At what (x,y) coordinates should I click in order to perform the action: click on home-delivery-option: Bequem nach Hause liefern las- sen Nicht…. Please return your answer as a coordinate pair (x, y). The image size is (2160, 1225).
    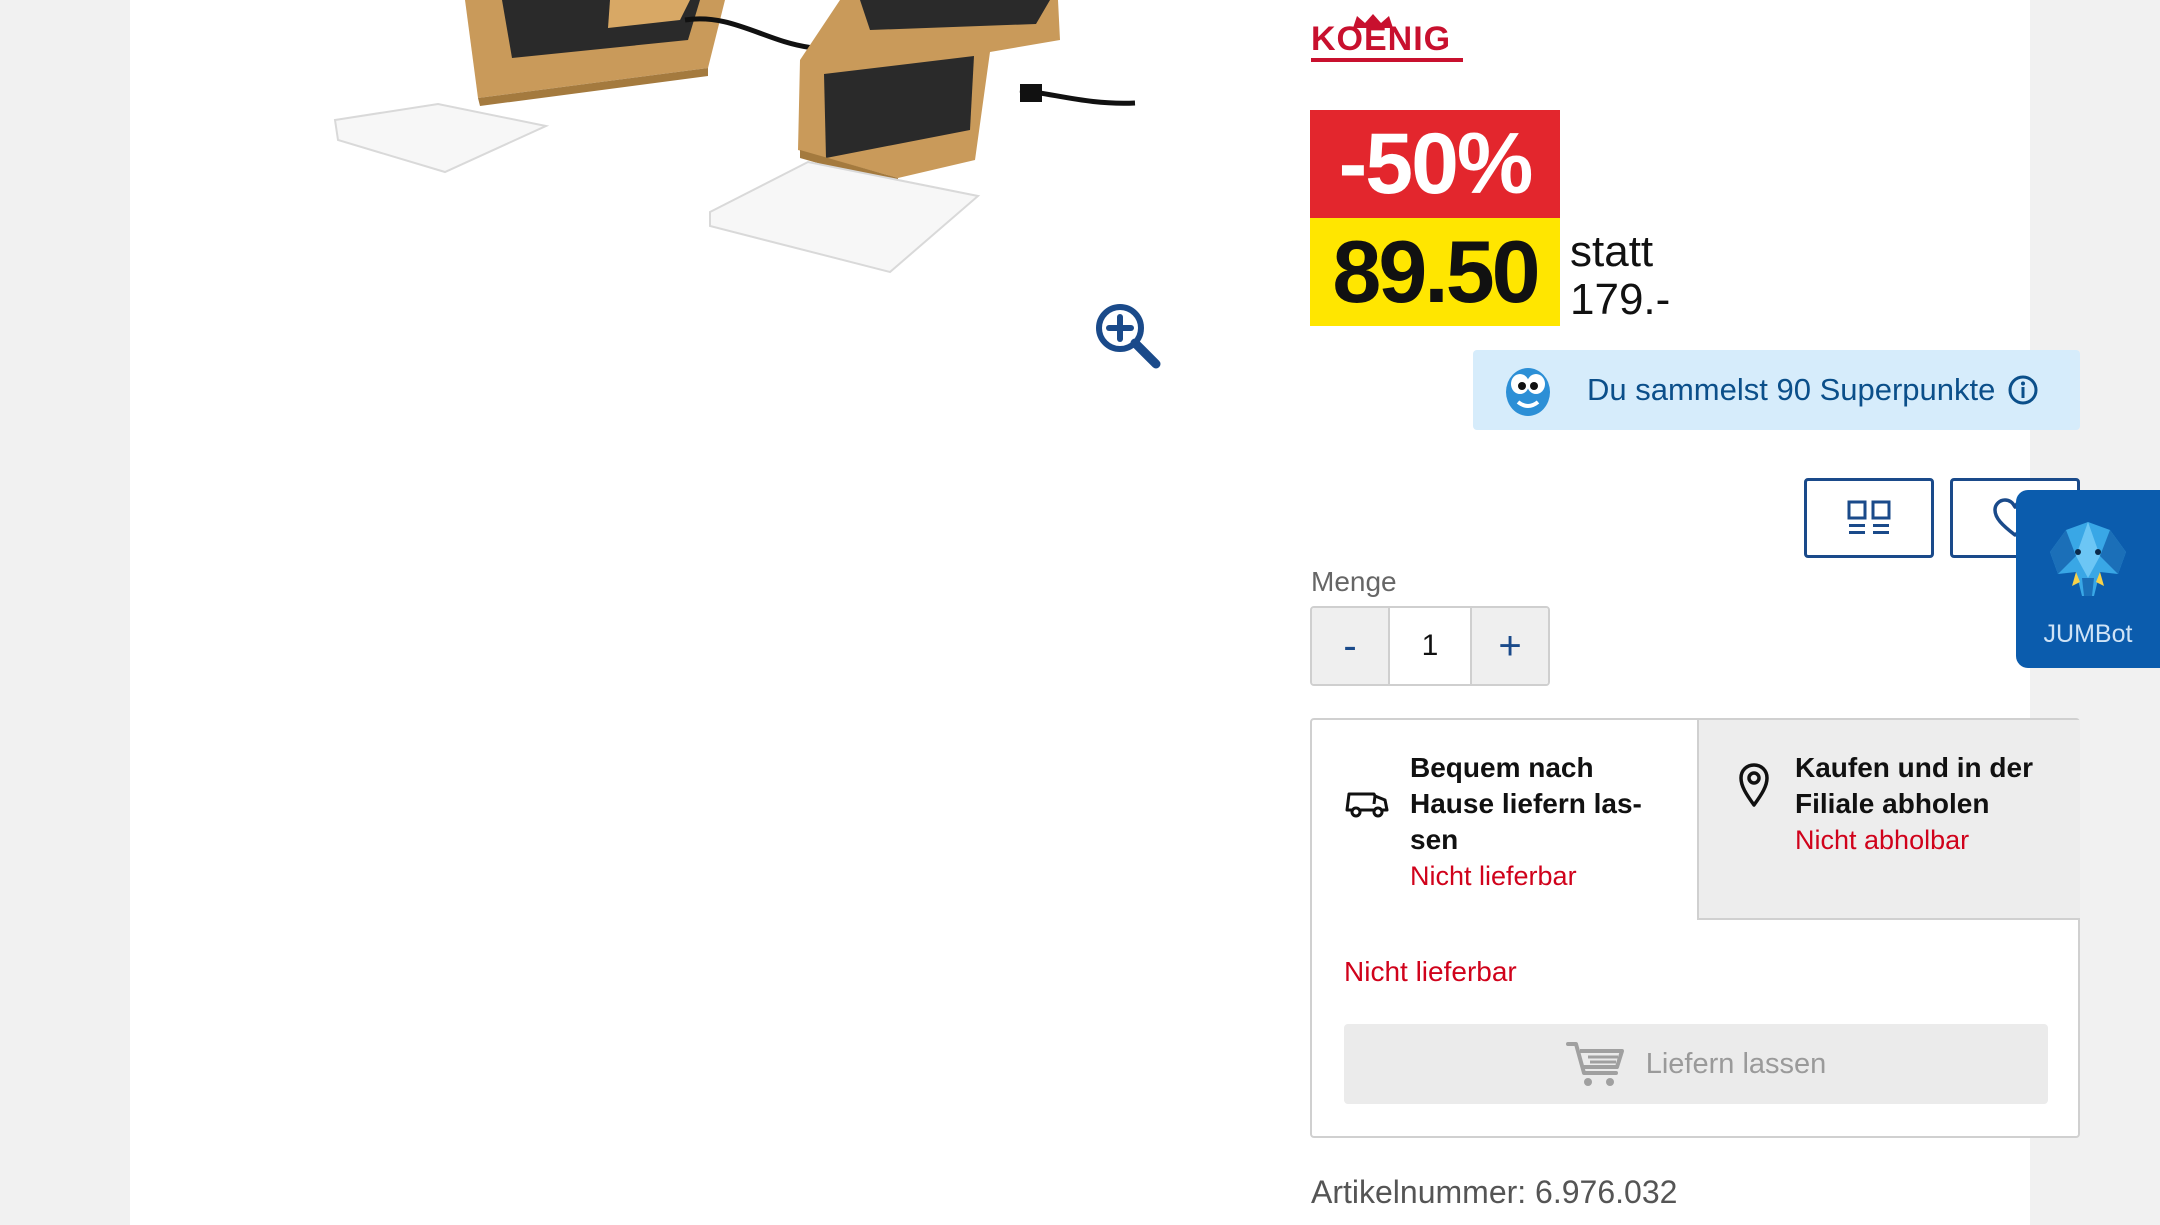
    Looking at the image, I should click on (1504, 820).